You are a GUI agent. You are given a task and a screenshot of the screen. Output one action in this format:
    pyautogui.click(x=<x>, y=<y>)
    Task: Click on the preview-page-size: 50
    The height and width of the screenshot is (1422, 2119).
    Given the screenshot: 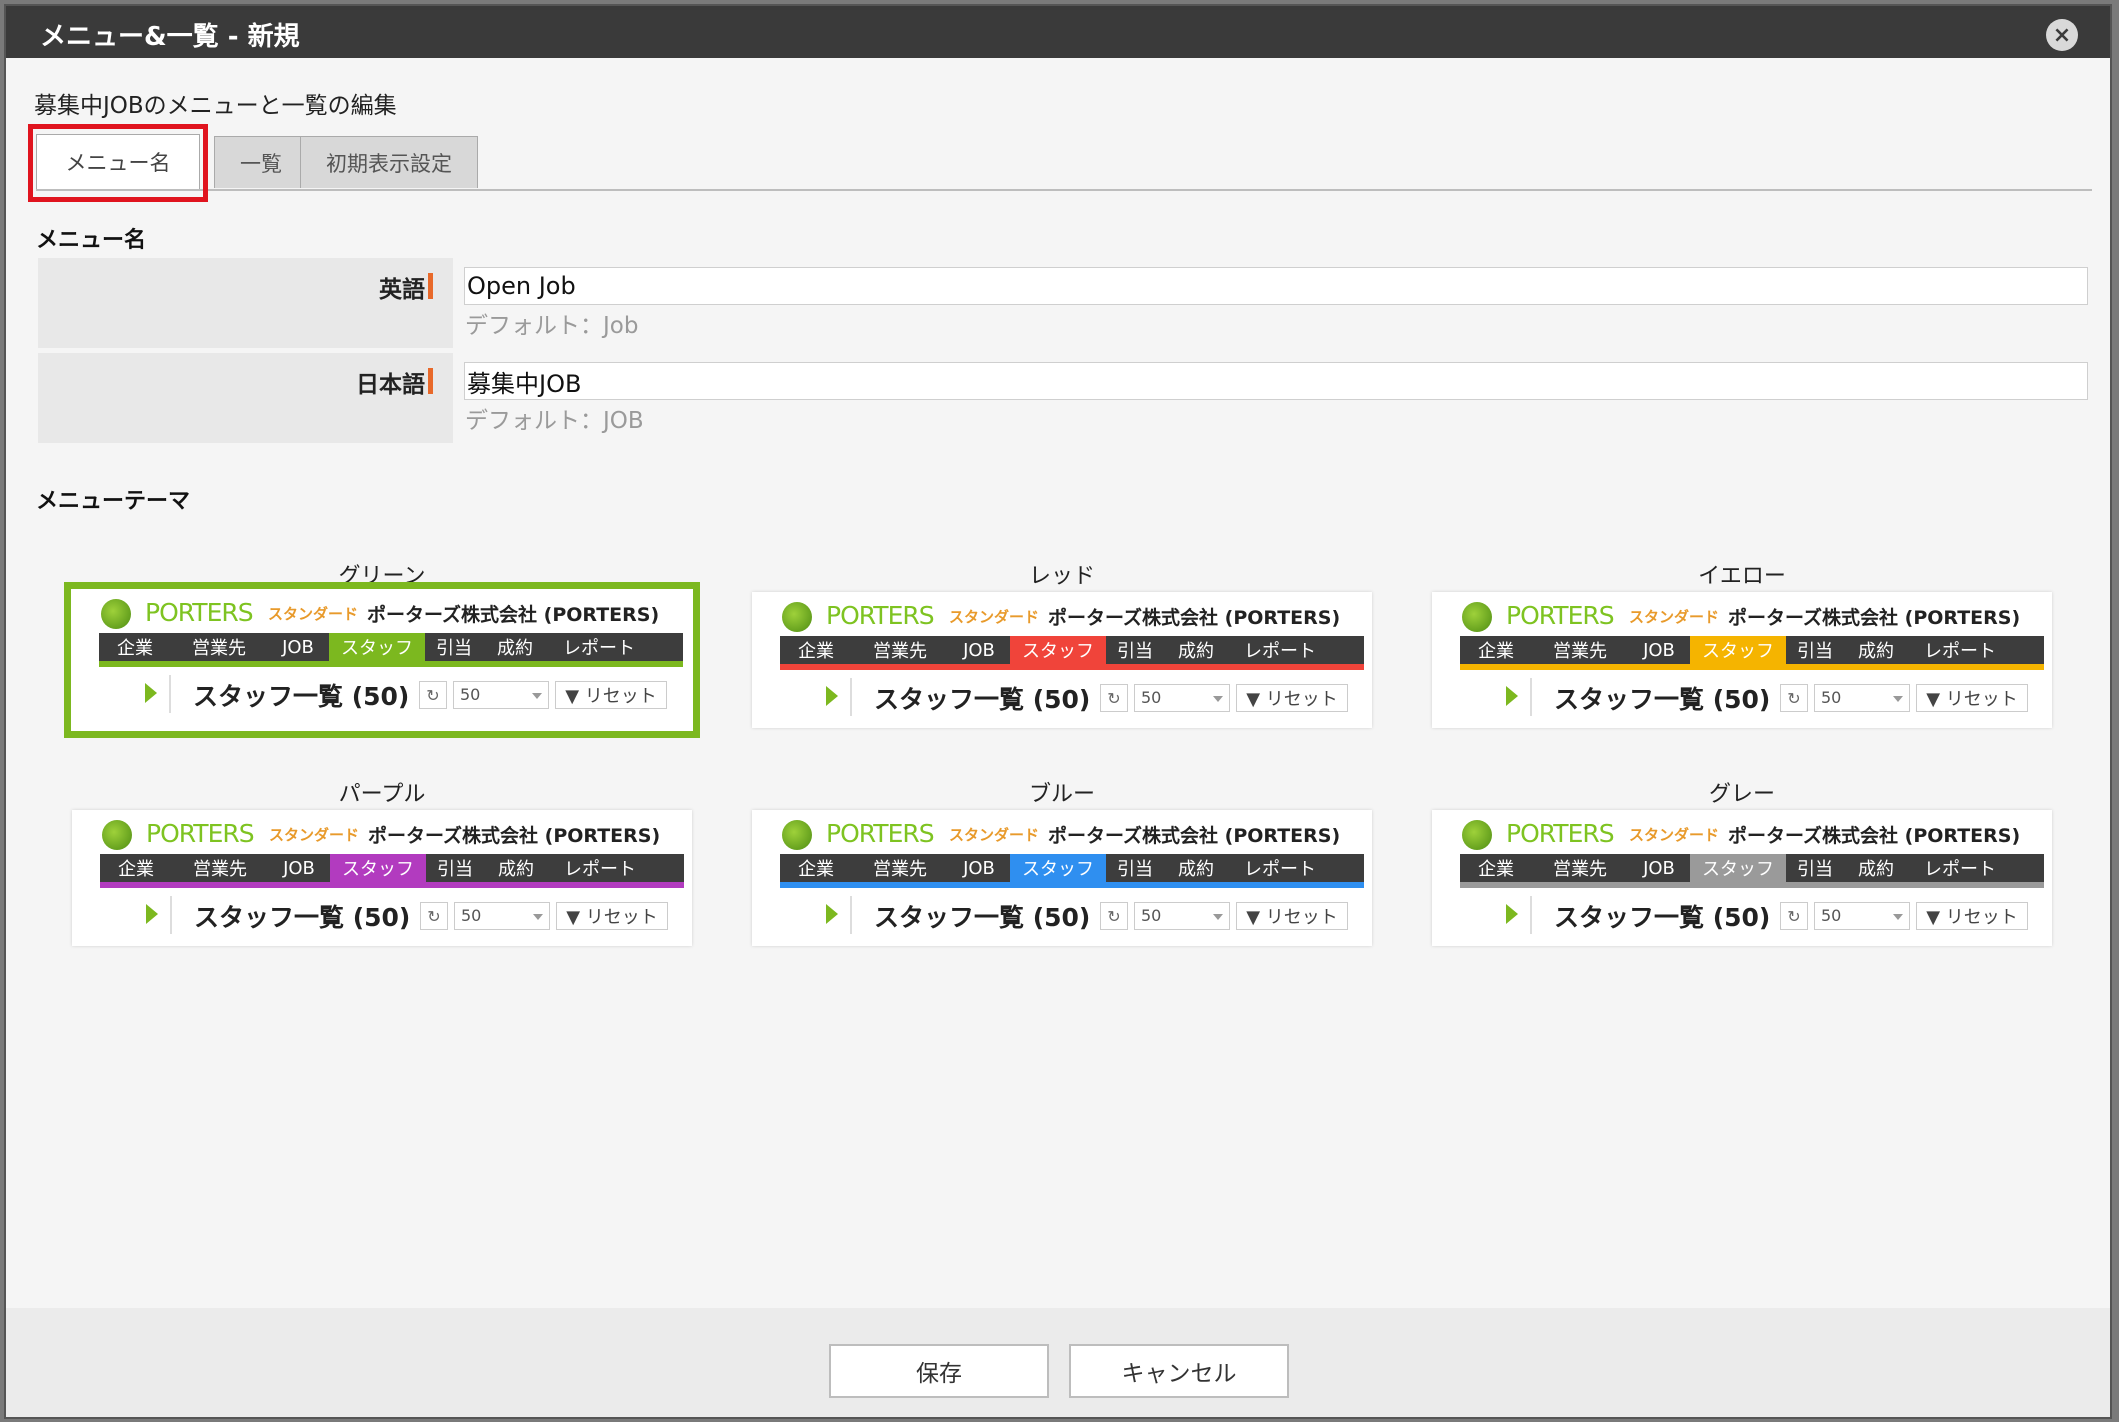 What is the action you would take?
    pyautogui.click(x=501, y=695)
    